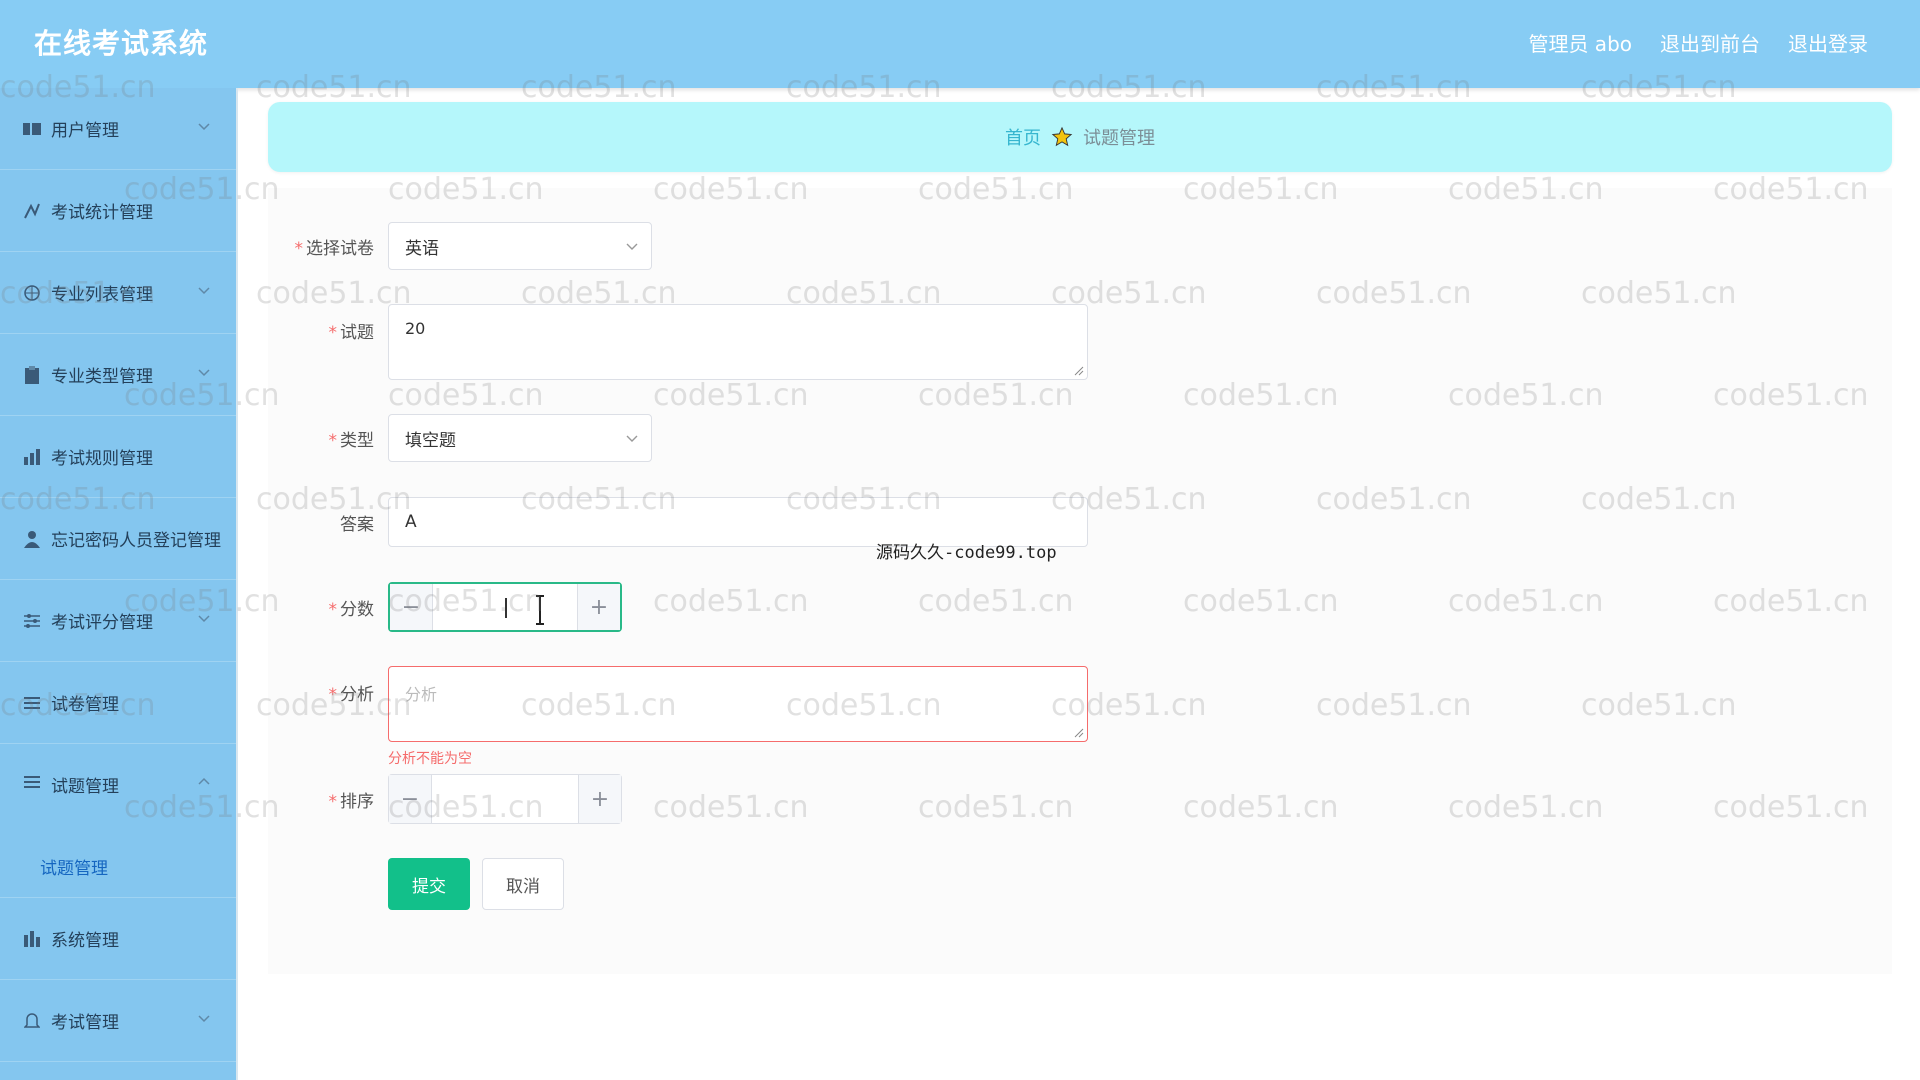 The height and width of the screenshot is (1080, 1920). I want to click on breadcrumb-current: 试题管理, so click(1119, 138).